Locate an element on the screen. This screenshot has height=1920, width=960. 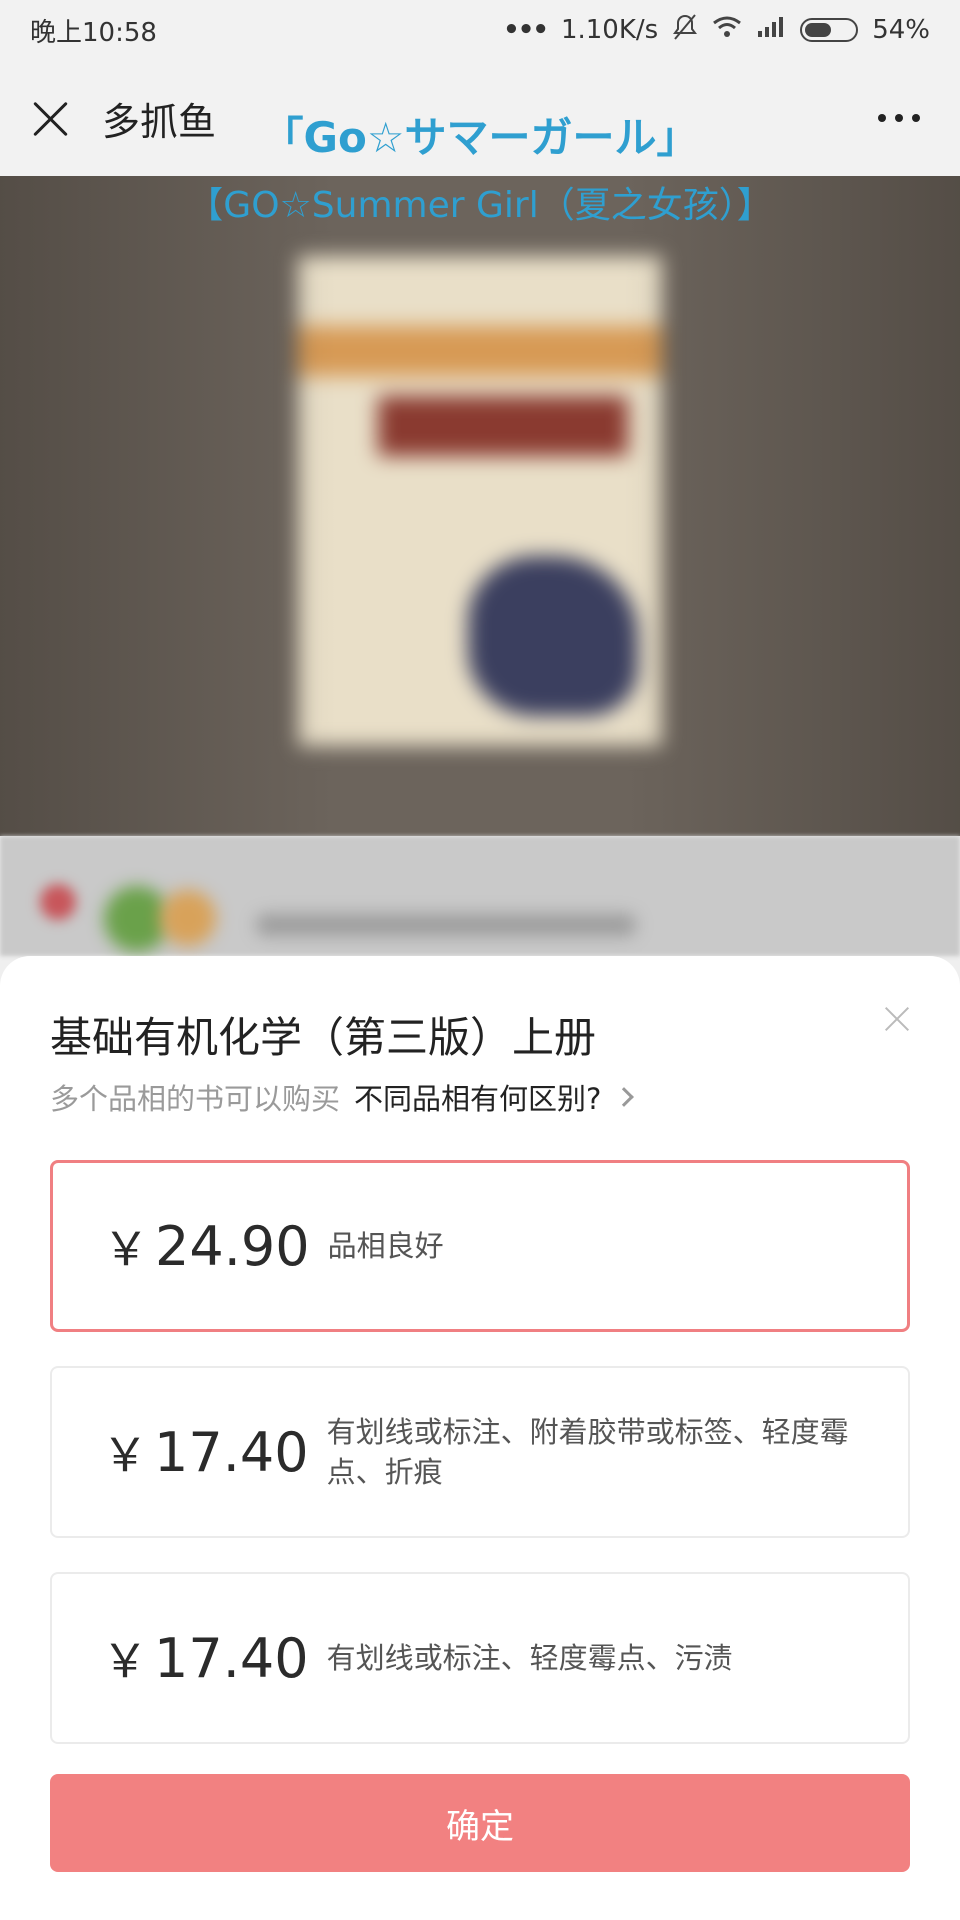
battery-percent: 54% is located at coordinates (901, 30).